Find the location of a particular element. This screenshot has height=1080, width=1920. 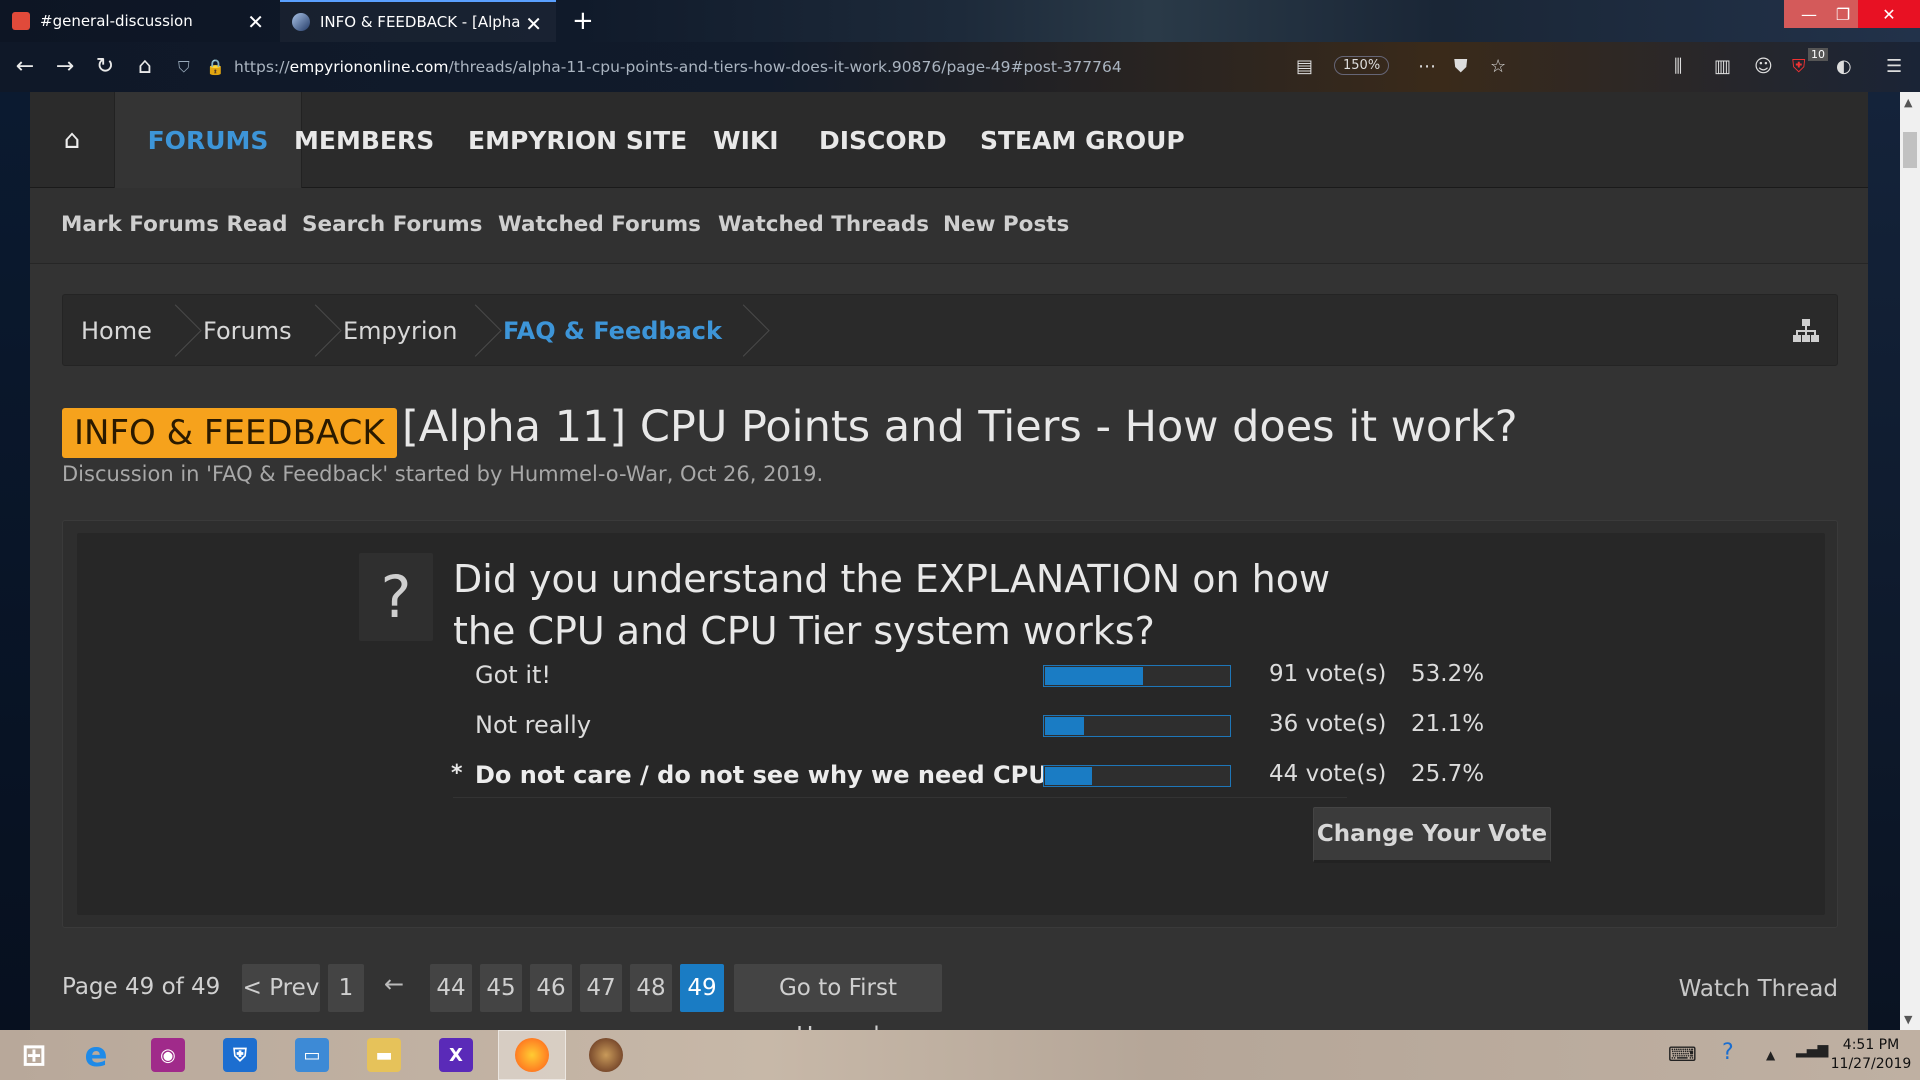

nav-discord: DISCORD is located at coordinates (883, 140).